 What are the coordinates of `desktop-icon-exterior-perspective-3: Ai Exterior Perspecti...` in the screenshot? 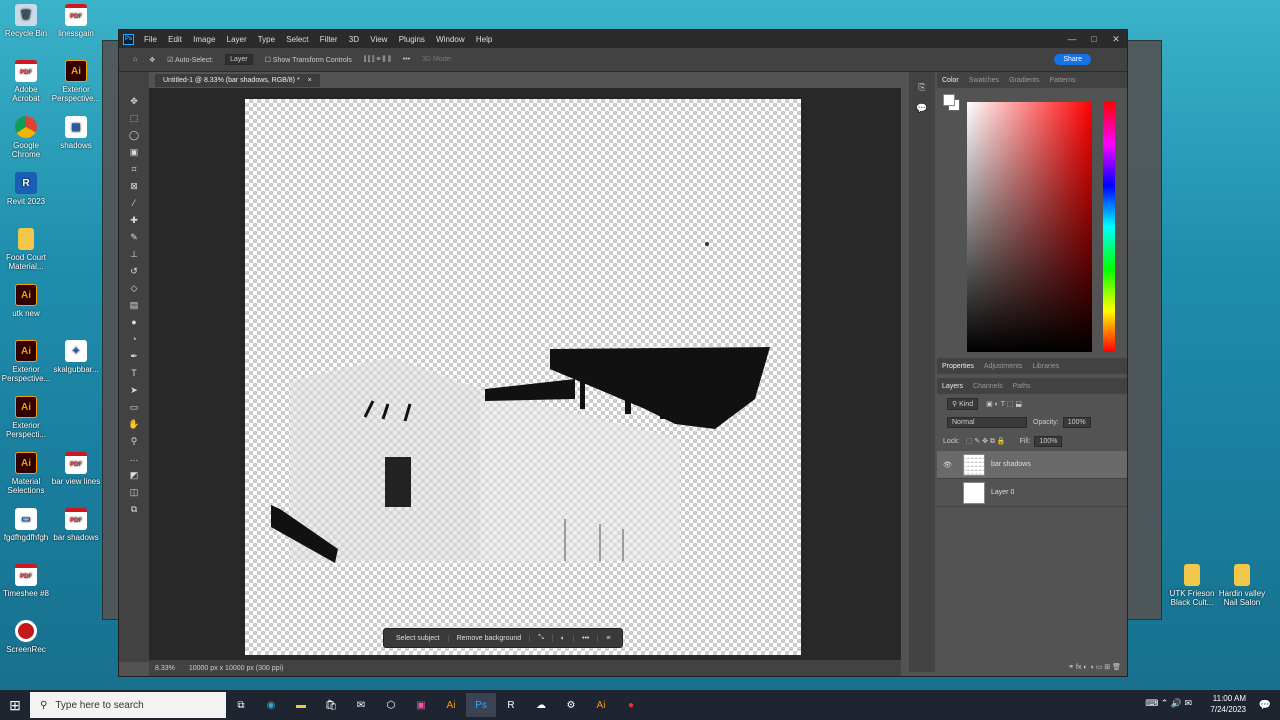 It's located at (26, 417).